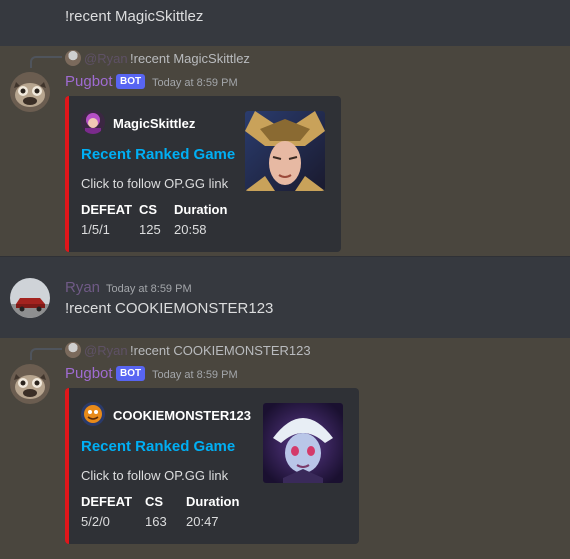  I want to click on field-value-kda: 5/2/0, so click(95, 521).